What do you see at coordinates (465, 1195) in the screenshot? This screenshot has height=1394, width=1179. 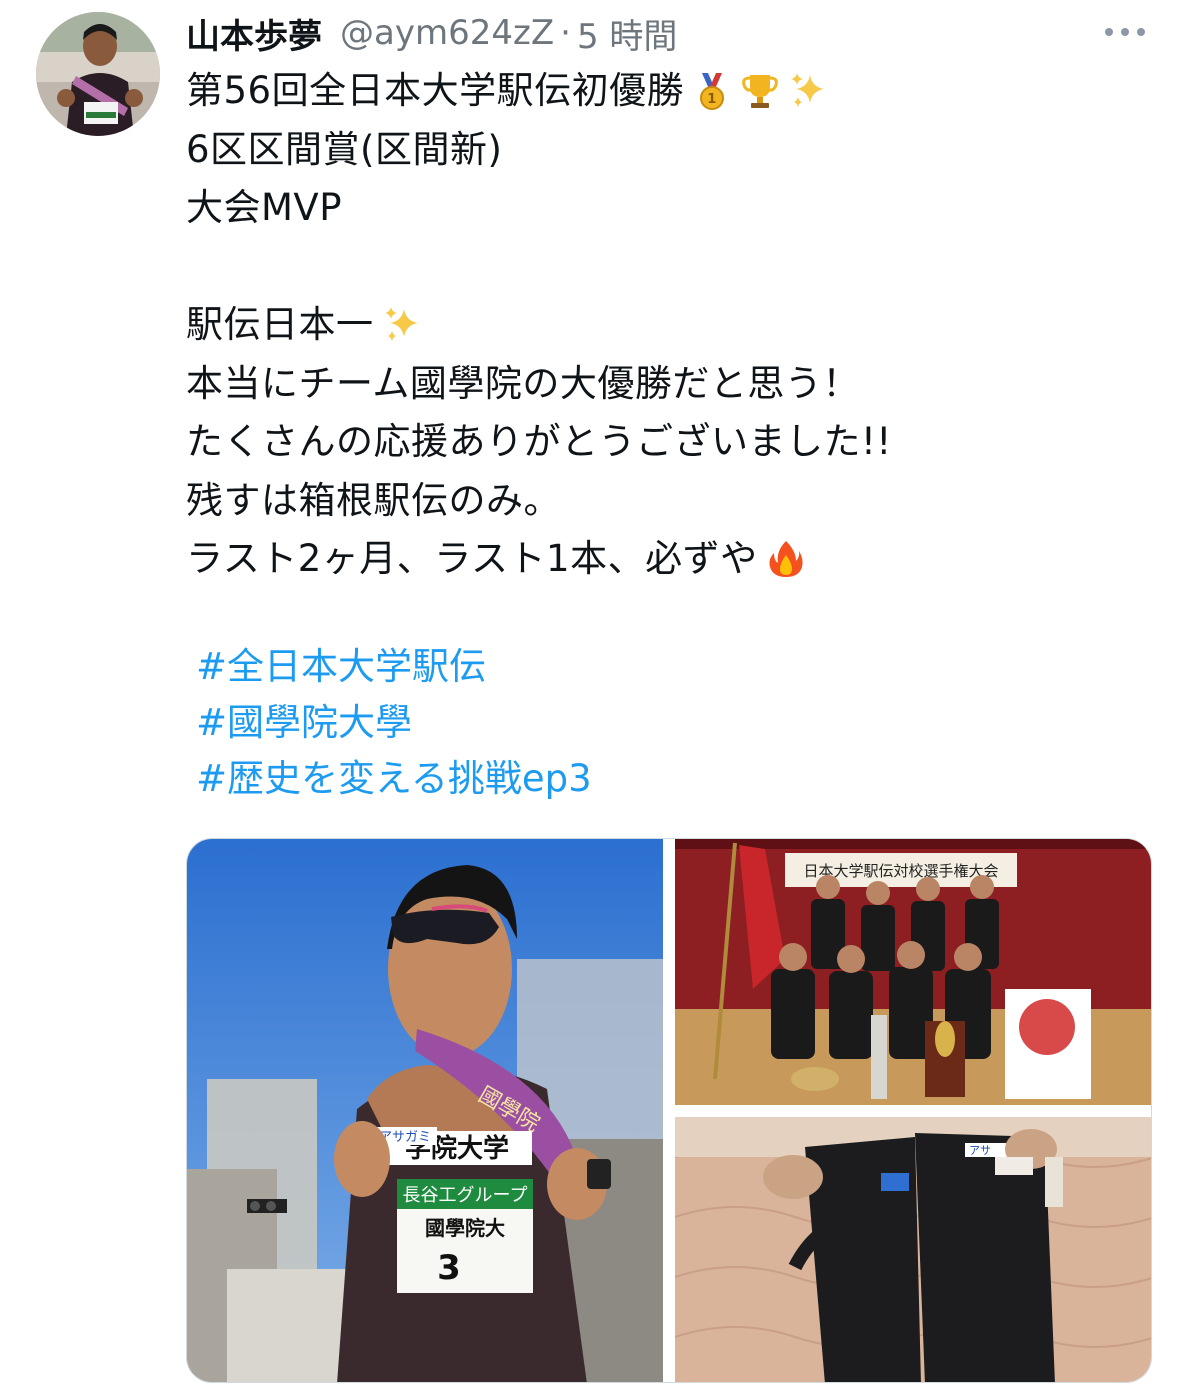 I see `bib-sponsor-text: 長谷工グループ` at bounding box center [465, 1195].